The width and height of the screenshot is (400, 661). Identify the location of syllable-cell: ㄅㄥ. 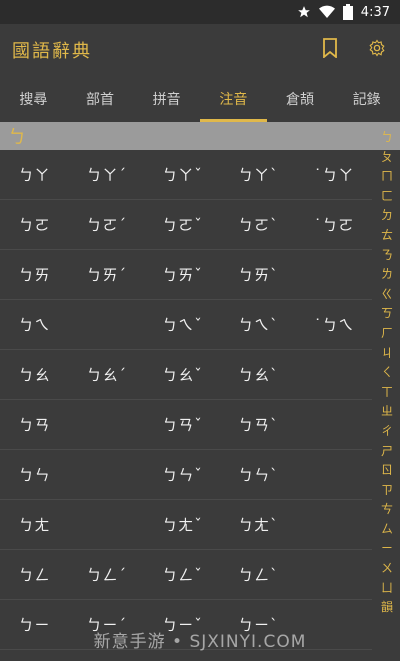
(34, 574).